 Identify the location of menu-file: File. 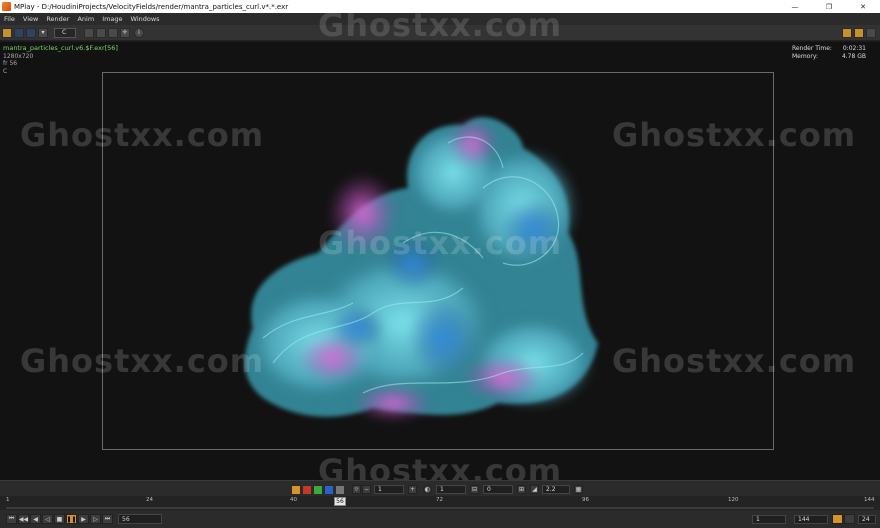
(9, 19).